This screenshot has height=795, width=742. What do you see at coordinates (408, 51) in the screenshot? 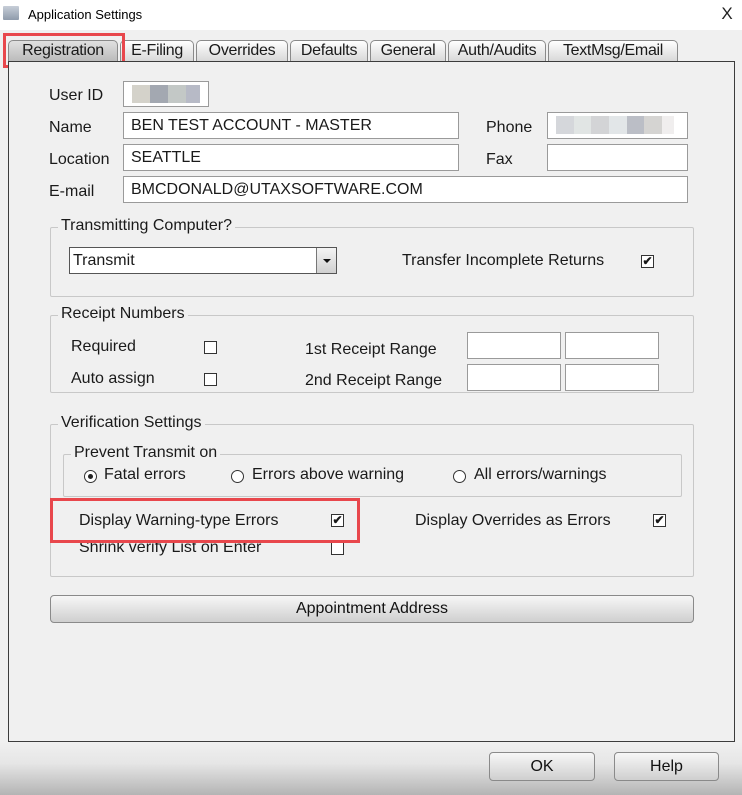
I see `tab-general: General` at bounding box center [408, 51].